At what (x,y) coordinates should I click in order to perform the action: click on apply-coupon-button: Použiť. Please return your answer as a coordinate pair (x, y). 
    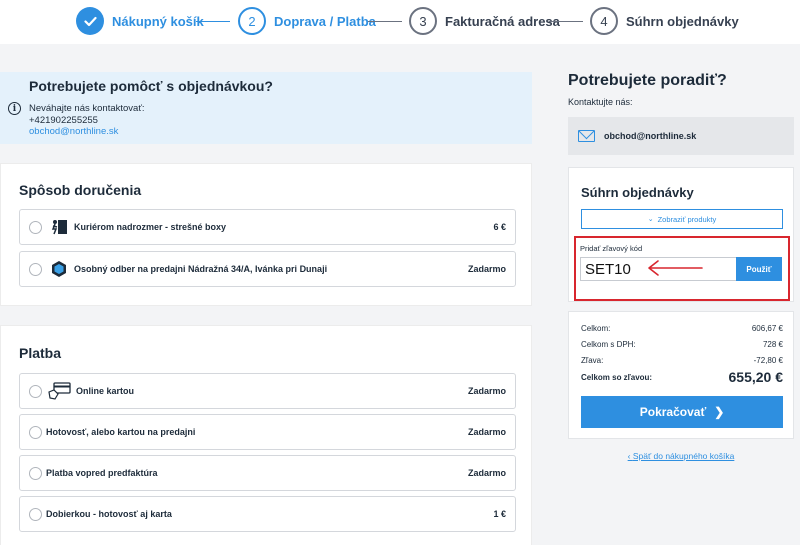
    Looking at the image, I should click on (759, 269).